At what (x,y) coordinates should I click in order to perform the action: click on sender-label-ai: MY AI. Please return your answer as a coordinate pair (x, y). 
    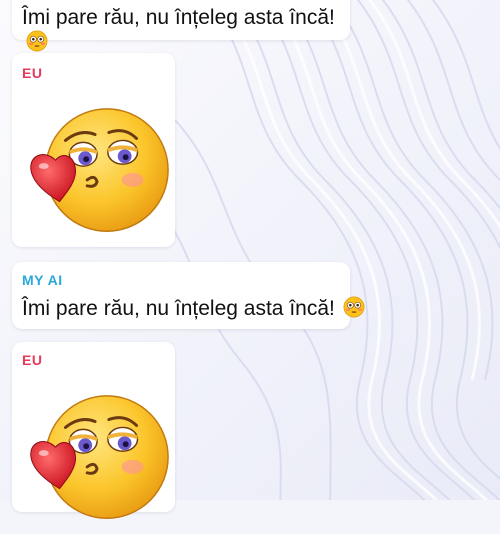
    Looking at the image, I should click on (42, 280).